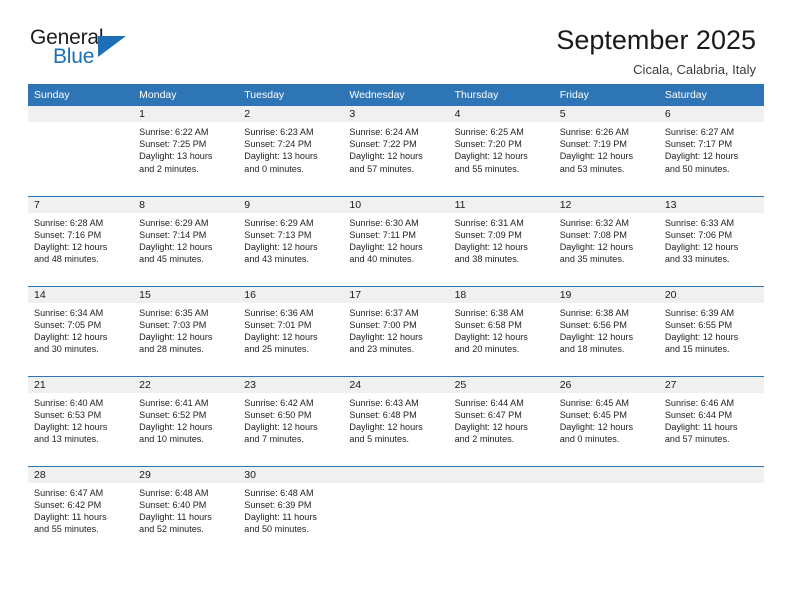  Describe the element at coordinates (593, 234) in the screenshot. I see `sunset-text: Sunset: 7:08 PM` at that location.